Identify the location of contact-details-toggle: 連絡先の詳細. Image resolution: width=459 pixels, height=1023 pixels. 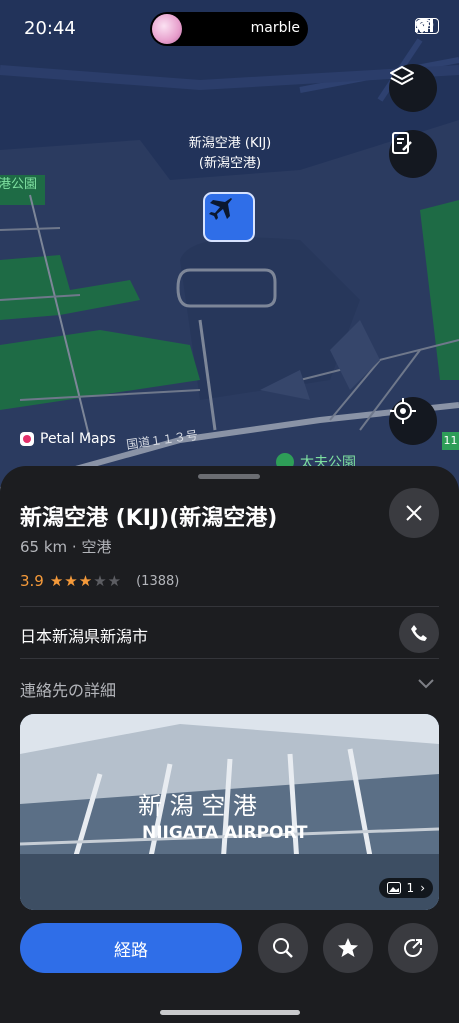
(68, 689).